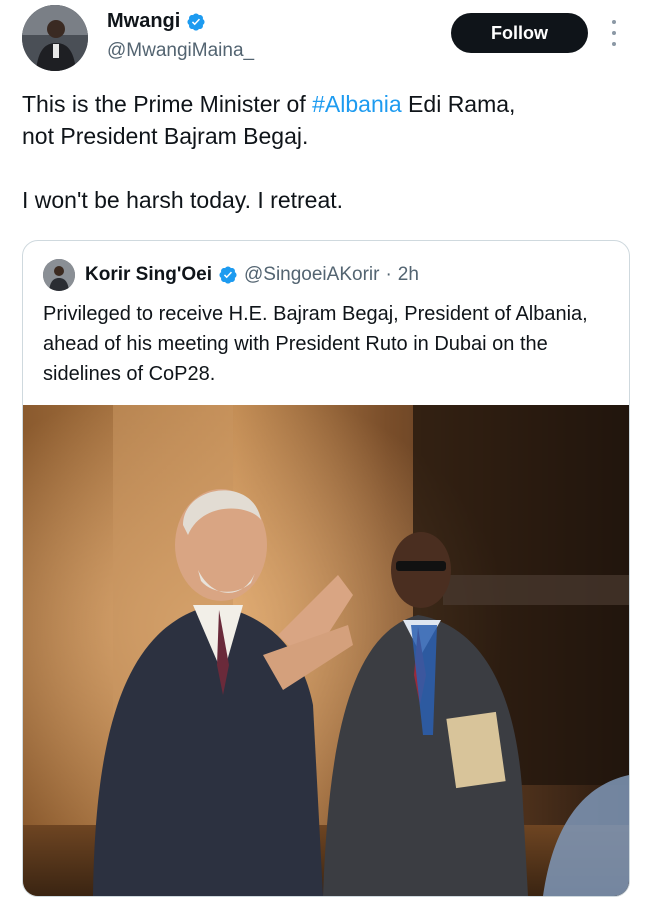  Describe the element at coordinates (148, 275) in the screenshot. I see `quoted-author-name: Korir Sing'Oei` at that location.